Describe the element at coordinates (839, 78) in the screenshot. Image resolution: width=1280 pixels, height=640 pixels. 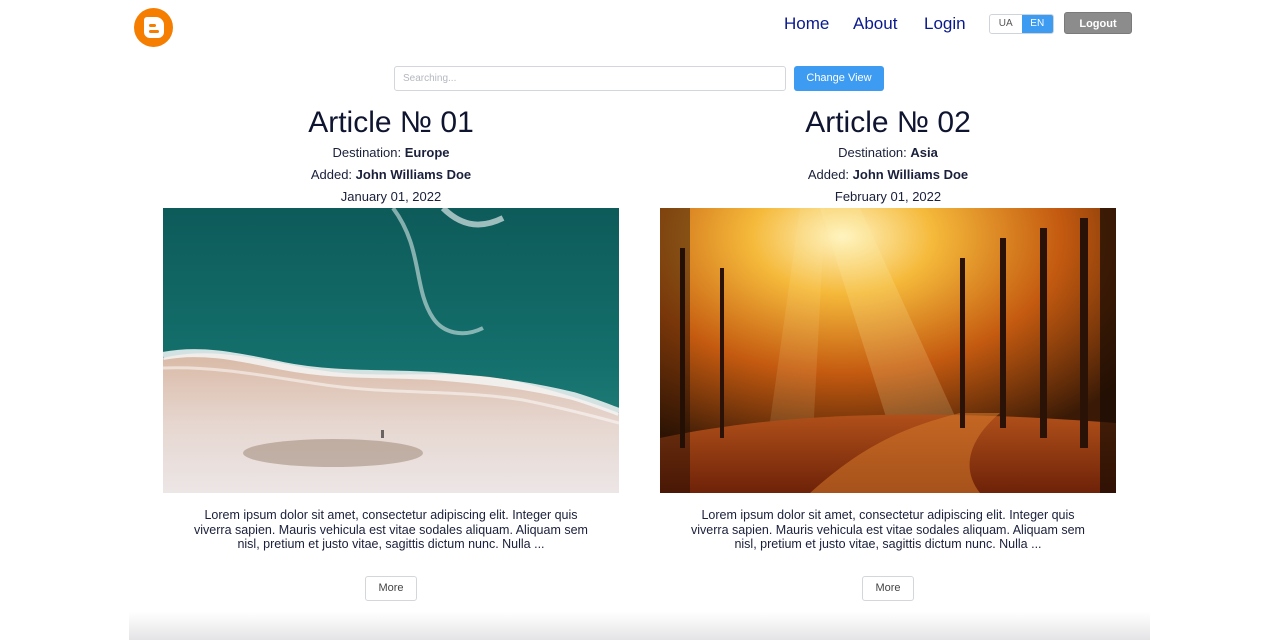
I see `change-view-button: Change View` at that location.